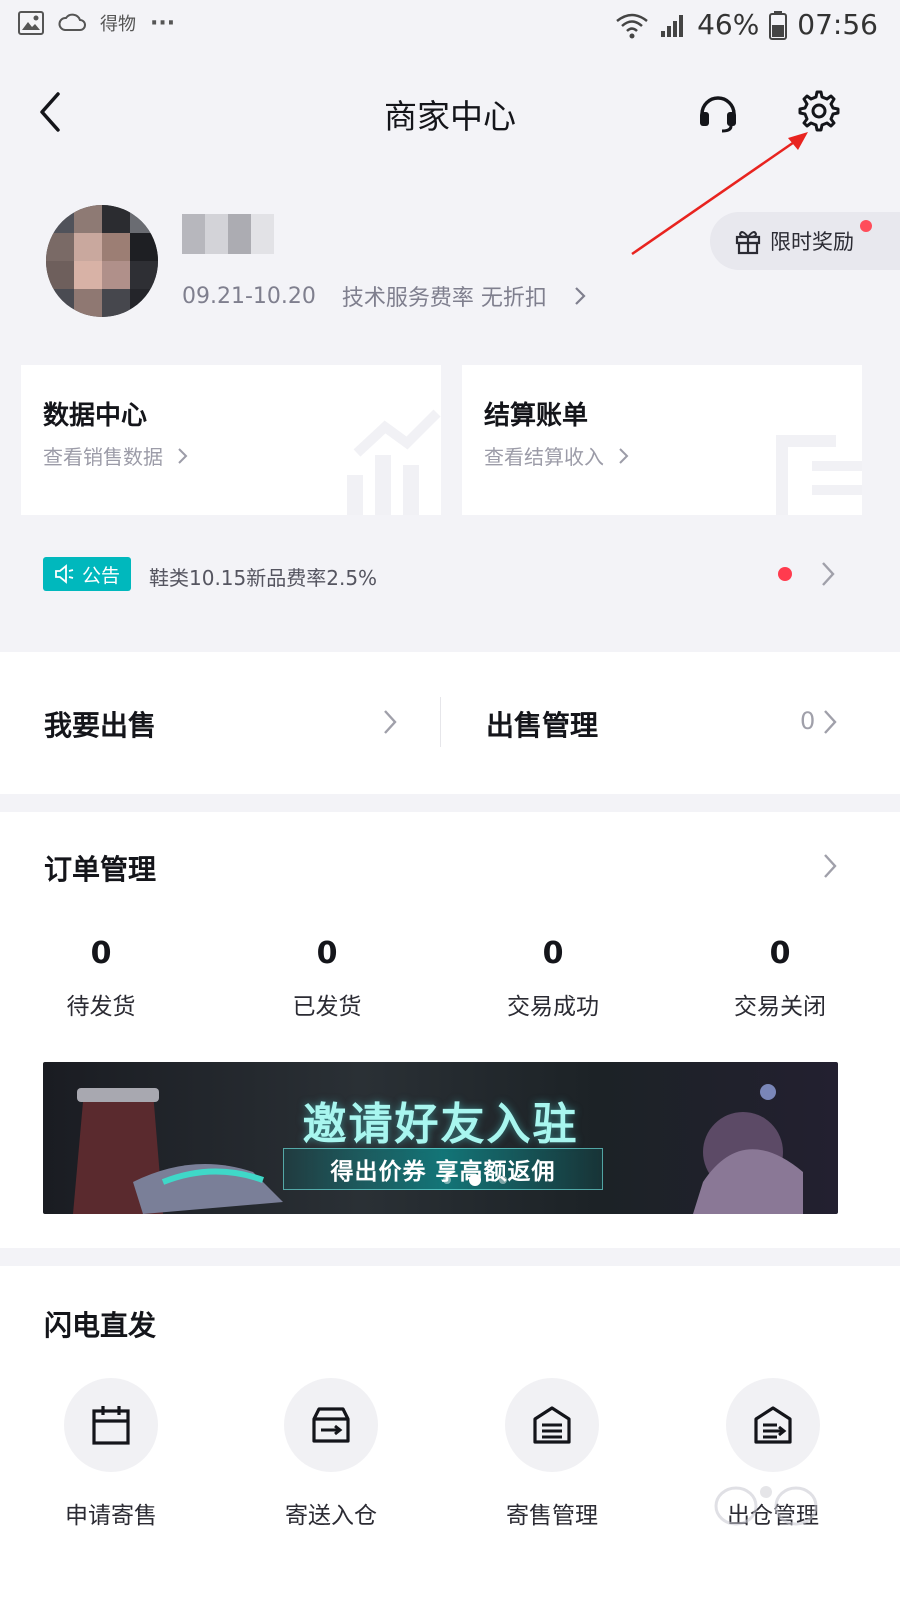 The width and height of the screenshot is (900, 1600). I want to click on bill-icon, so click(819, 475).